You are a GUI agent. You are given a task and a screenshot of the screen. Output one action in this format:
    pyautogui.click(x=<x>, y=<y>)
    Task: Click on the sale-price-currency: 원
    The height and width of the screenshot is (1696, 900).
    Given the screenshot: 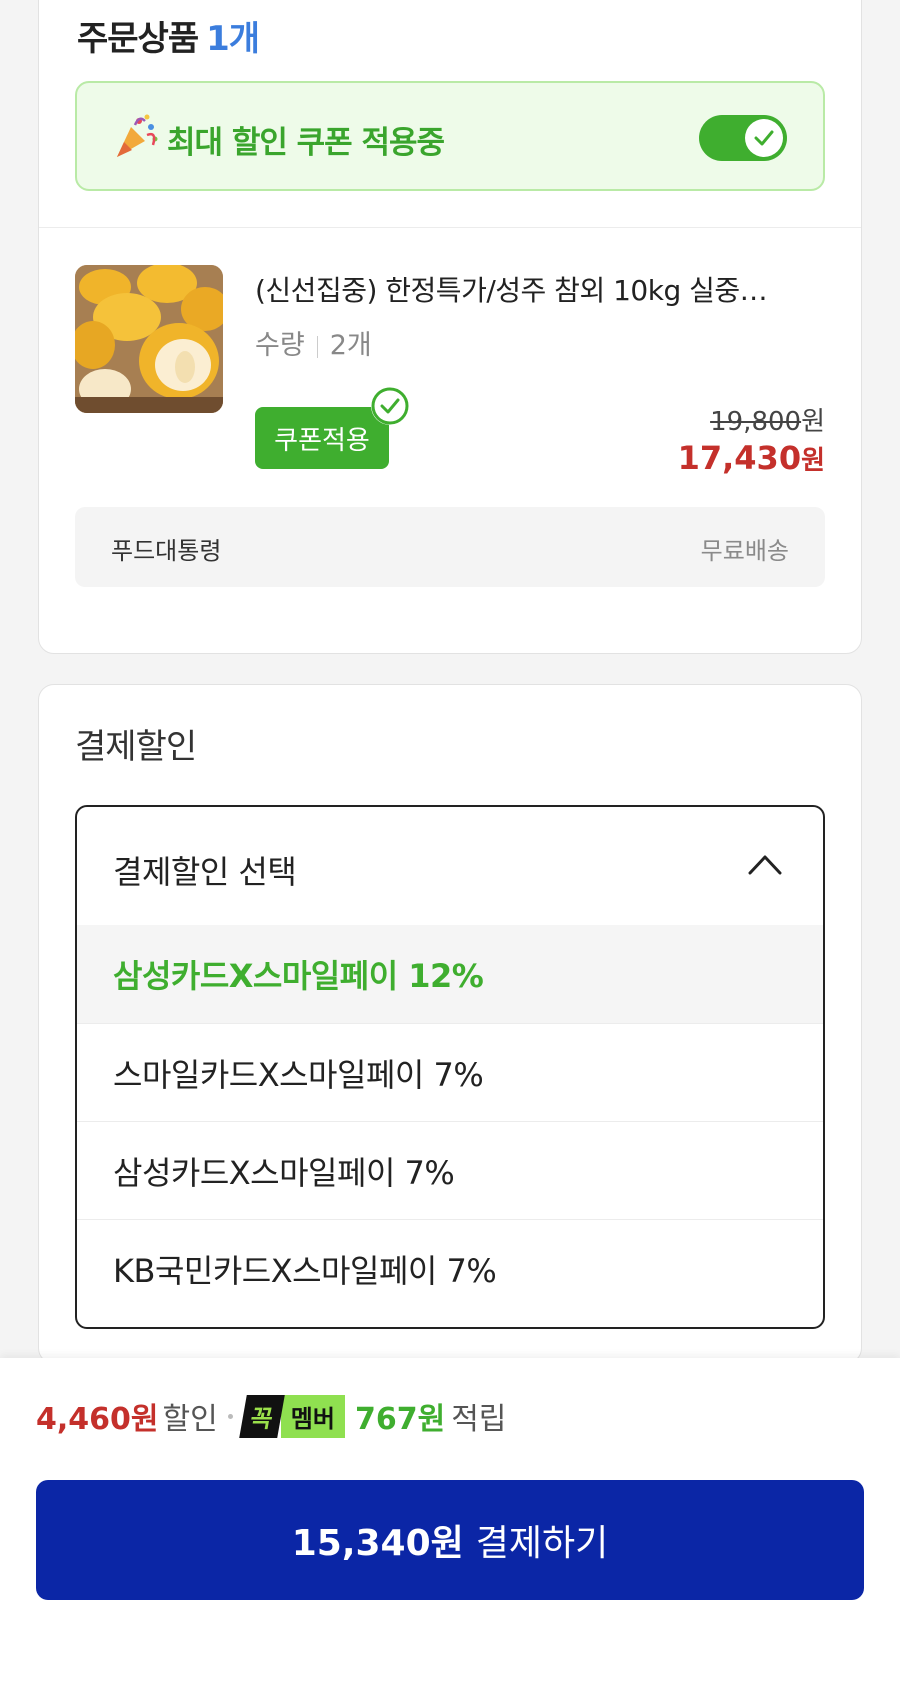 What is the action you would take?
    pyautogui.click(x=813, y=461)
    